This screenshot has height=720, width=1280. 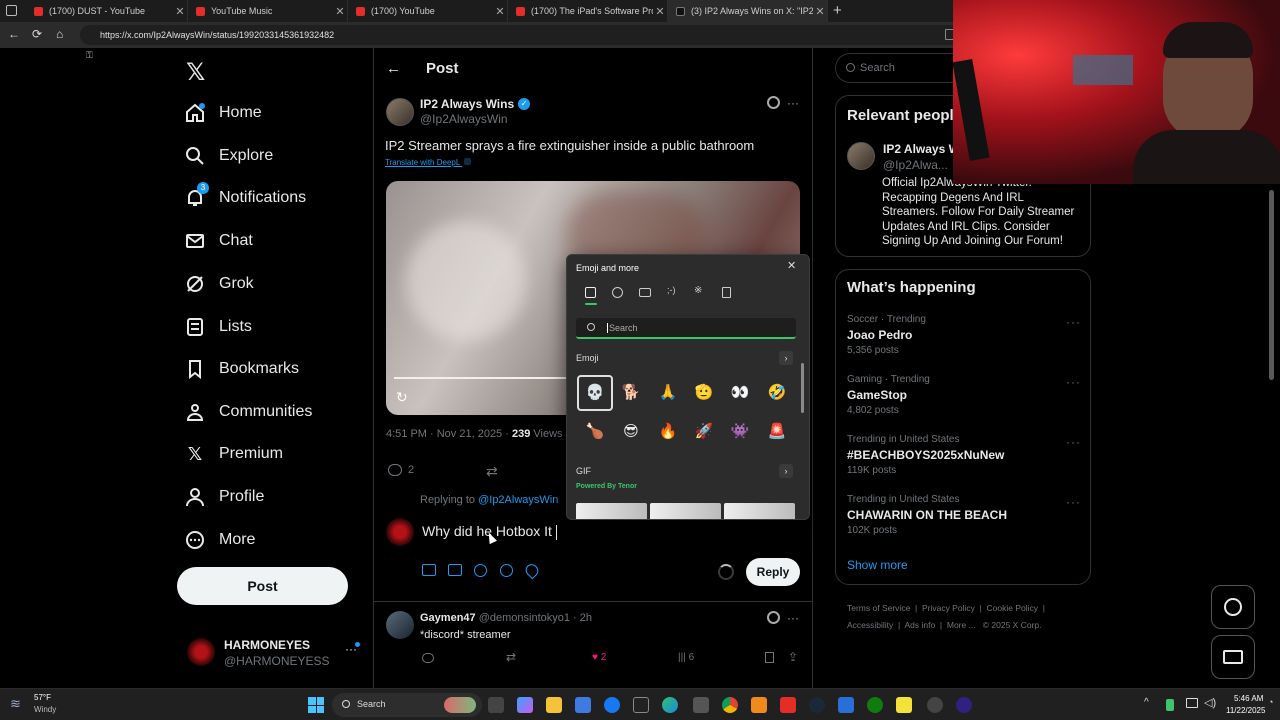 I want to click on reply-button: Reply, so click(x=773, y=572).